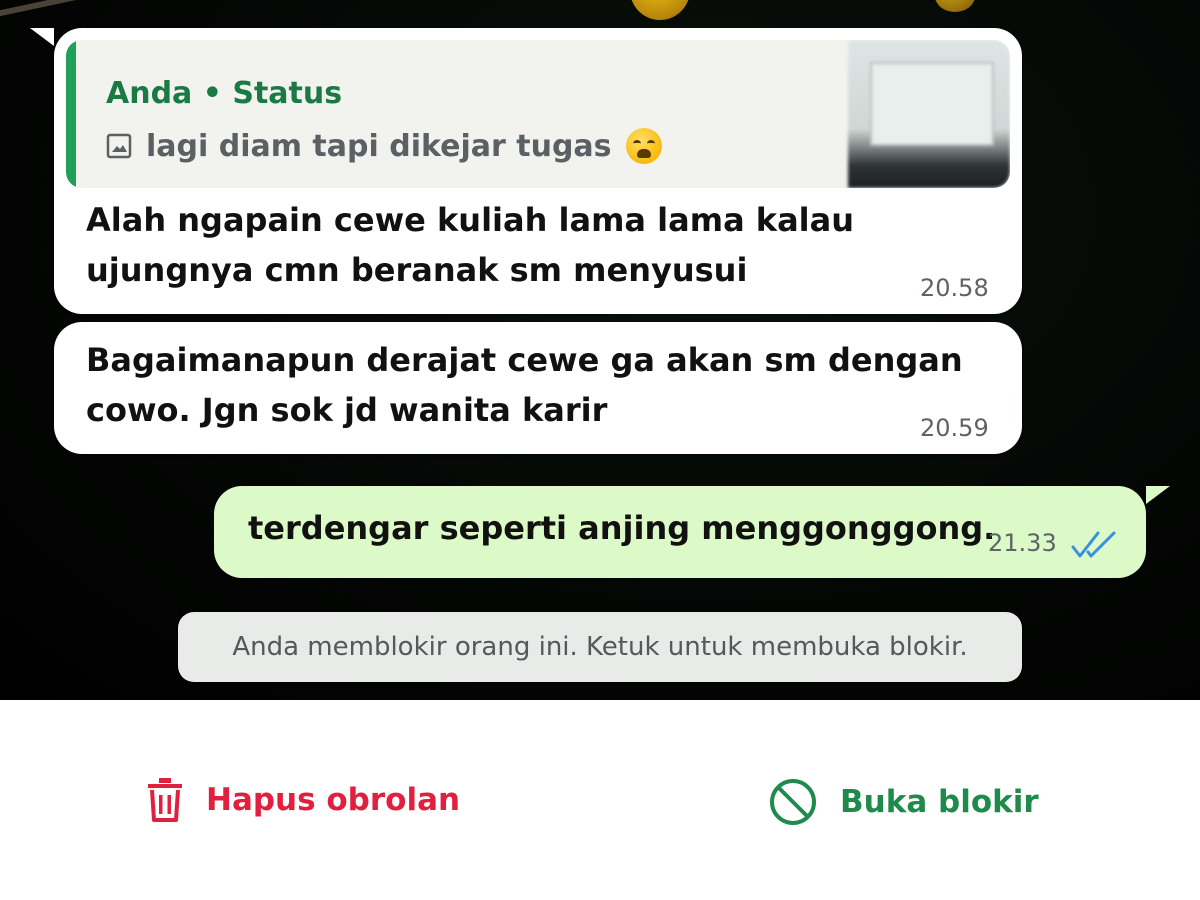 The height and width of the screenshot is (900, 1200). What do you see at coordinates (643, 146) in the screenshot?
I see `weary-face-emoji-icon` at bounding box center [643, 146].